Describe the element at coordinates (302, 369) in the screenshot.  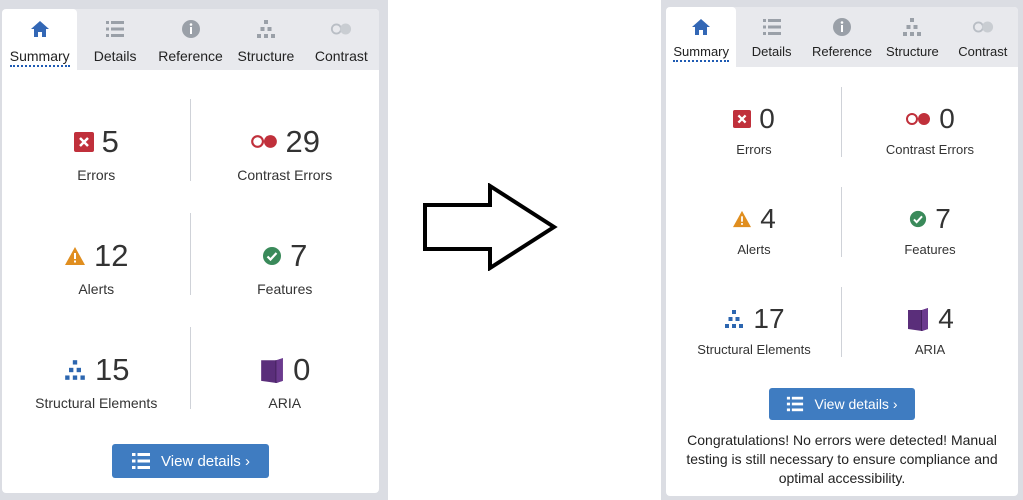
I see `aria-count: 0` at that location.